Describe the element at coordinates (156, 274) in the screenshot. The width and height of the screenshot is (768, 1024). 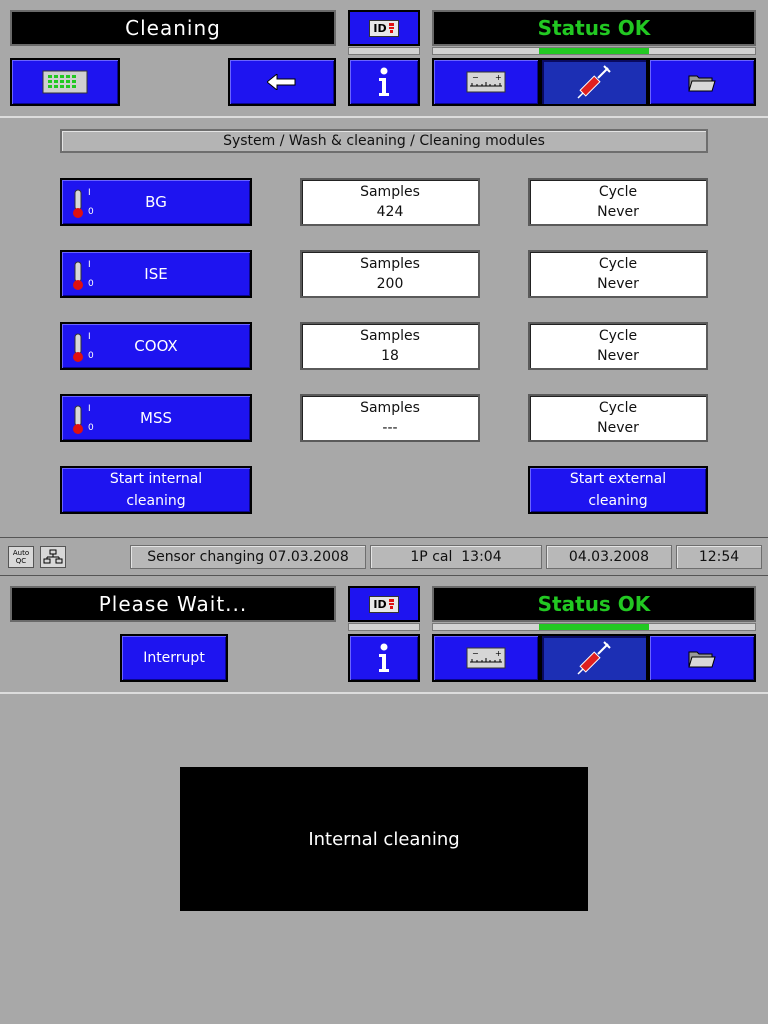
I see `module-button-ise: I 0 ISE` at that location.